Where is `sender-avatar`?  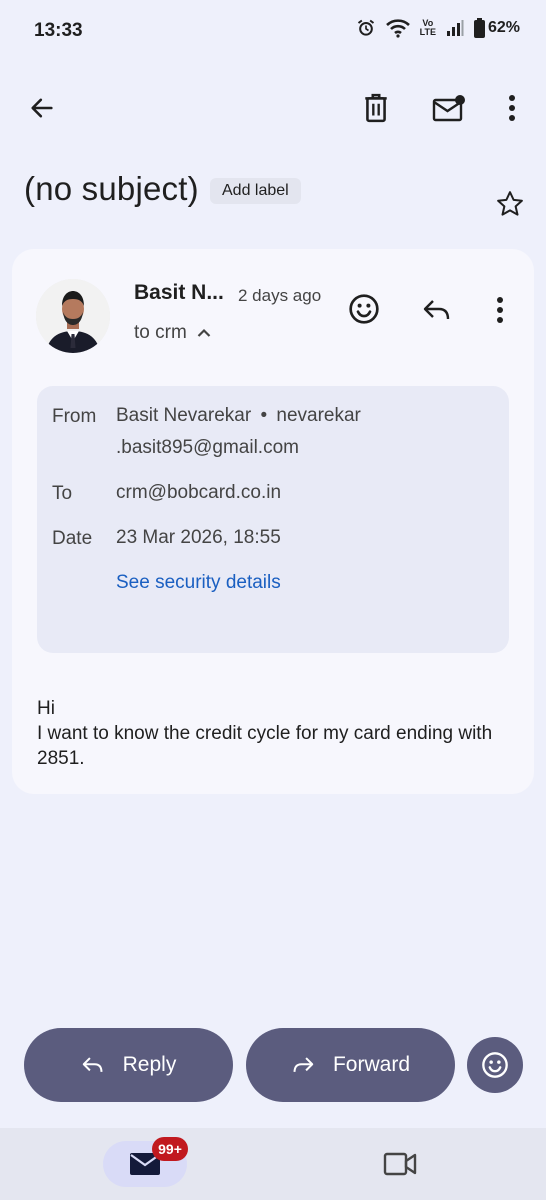
sender-avatar is located at coordinates (73, 316).